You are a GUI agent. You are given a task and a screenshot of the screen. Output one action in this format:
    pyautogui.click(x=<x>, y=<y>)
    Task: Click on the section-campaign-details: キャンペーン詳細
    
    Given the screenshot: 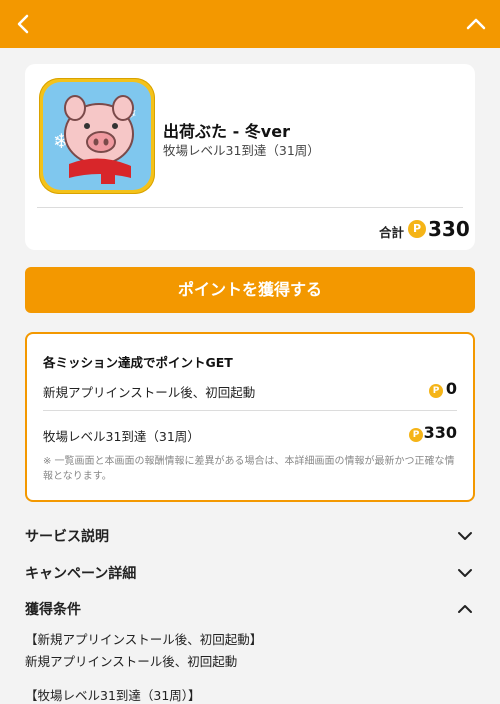 What is the action you would take?
    pyautogui.click(x=250, y=573)
    